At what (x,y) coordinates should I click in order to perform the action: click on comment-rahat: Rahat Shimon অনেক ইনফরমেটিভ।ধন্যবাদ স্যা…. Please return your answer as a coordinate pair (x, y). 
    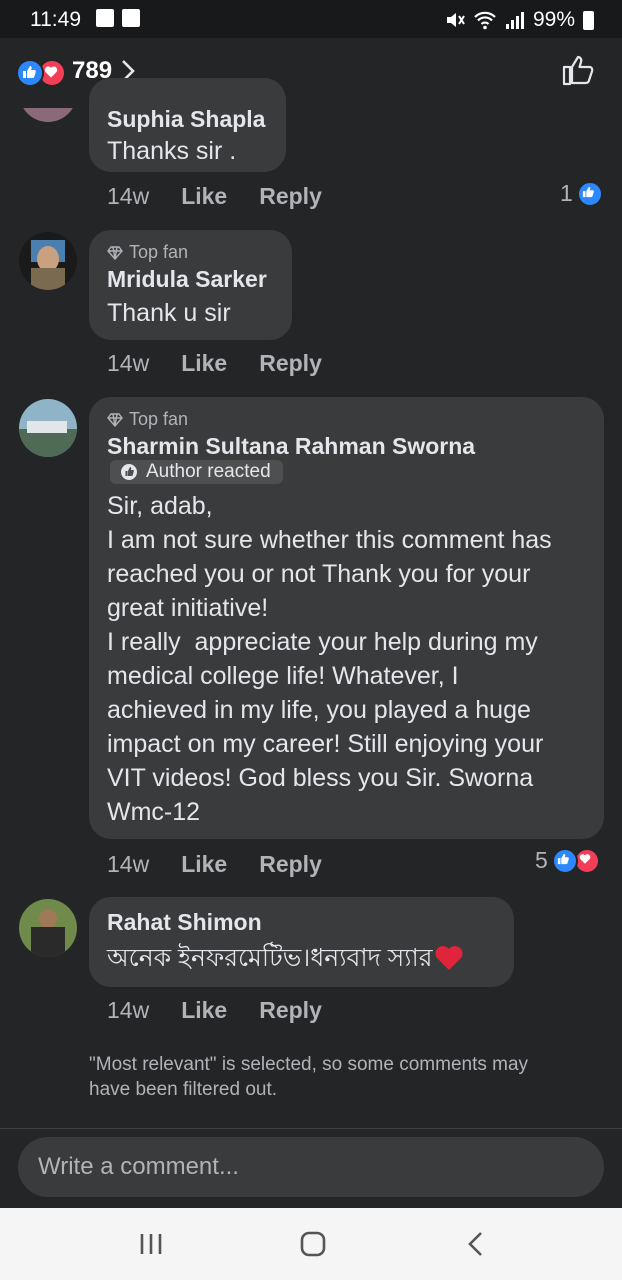
    Looking at the image, I should click on (311, 967).